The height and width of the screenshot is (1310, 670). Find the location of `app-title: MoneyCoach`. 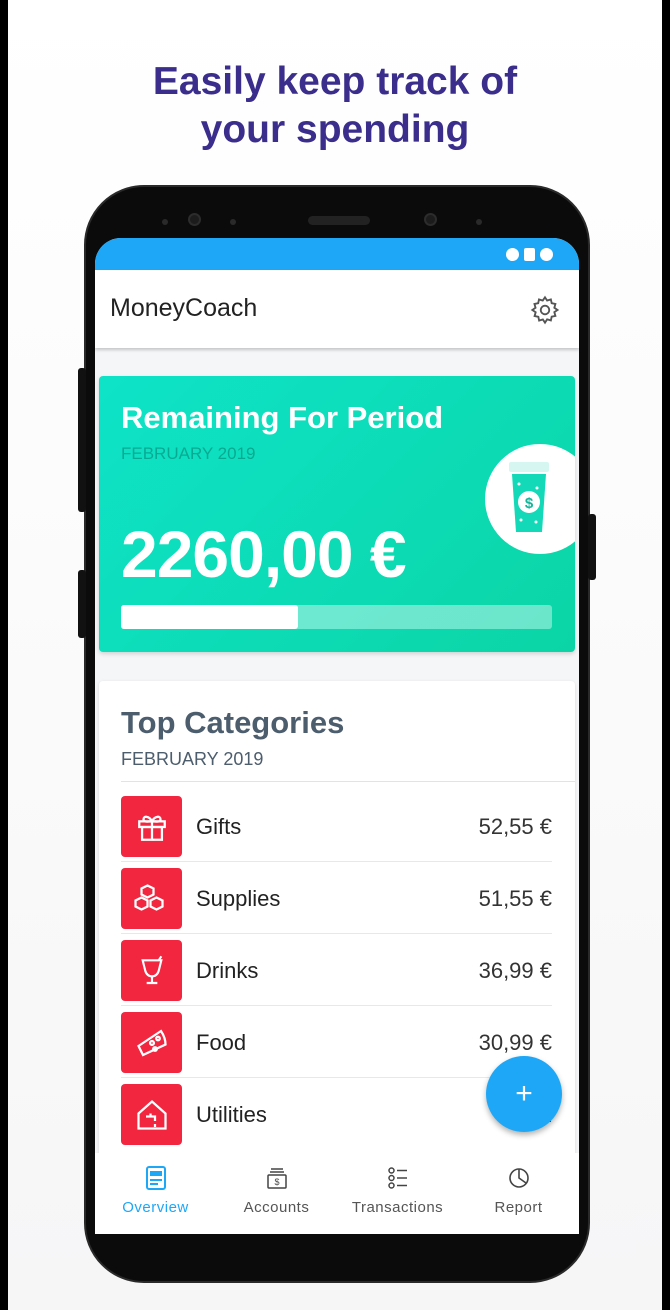

app-title: MoneyCoach is located at coordinates (184, 308).